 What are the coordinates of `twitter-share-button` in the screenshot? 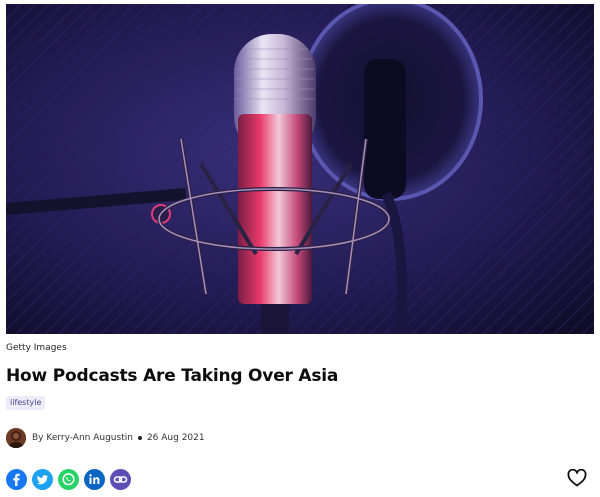 It's located at (42, 479).